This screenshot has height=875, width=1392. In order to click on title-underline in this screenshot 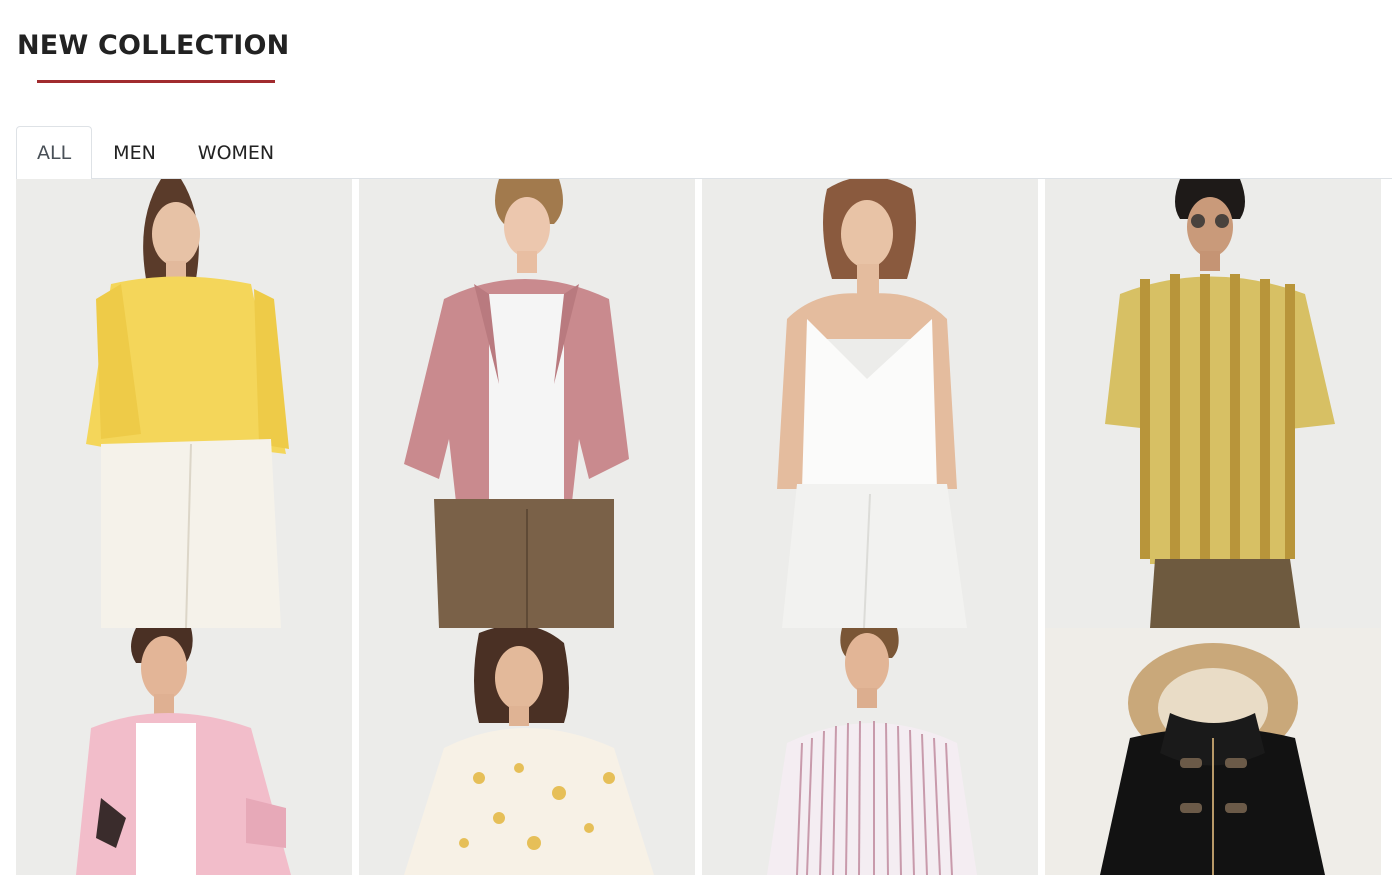, I will do `click(156, 81)`.